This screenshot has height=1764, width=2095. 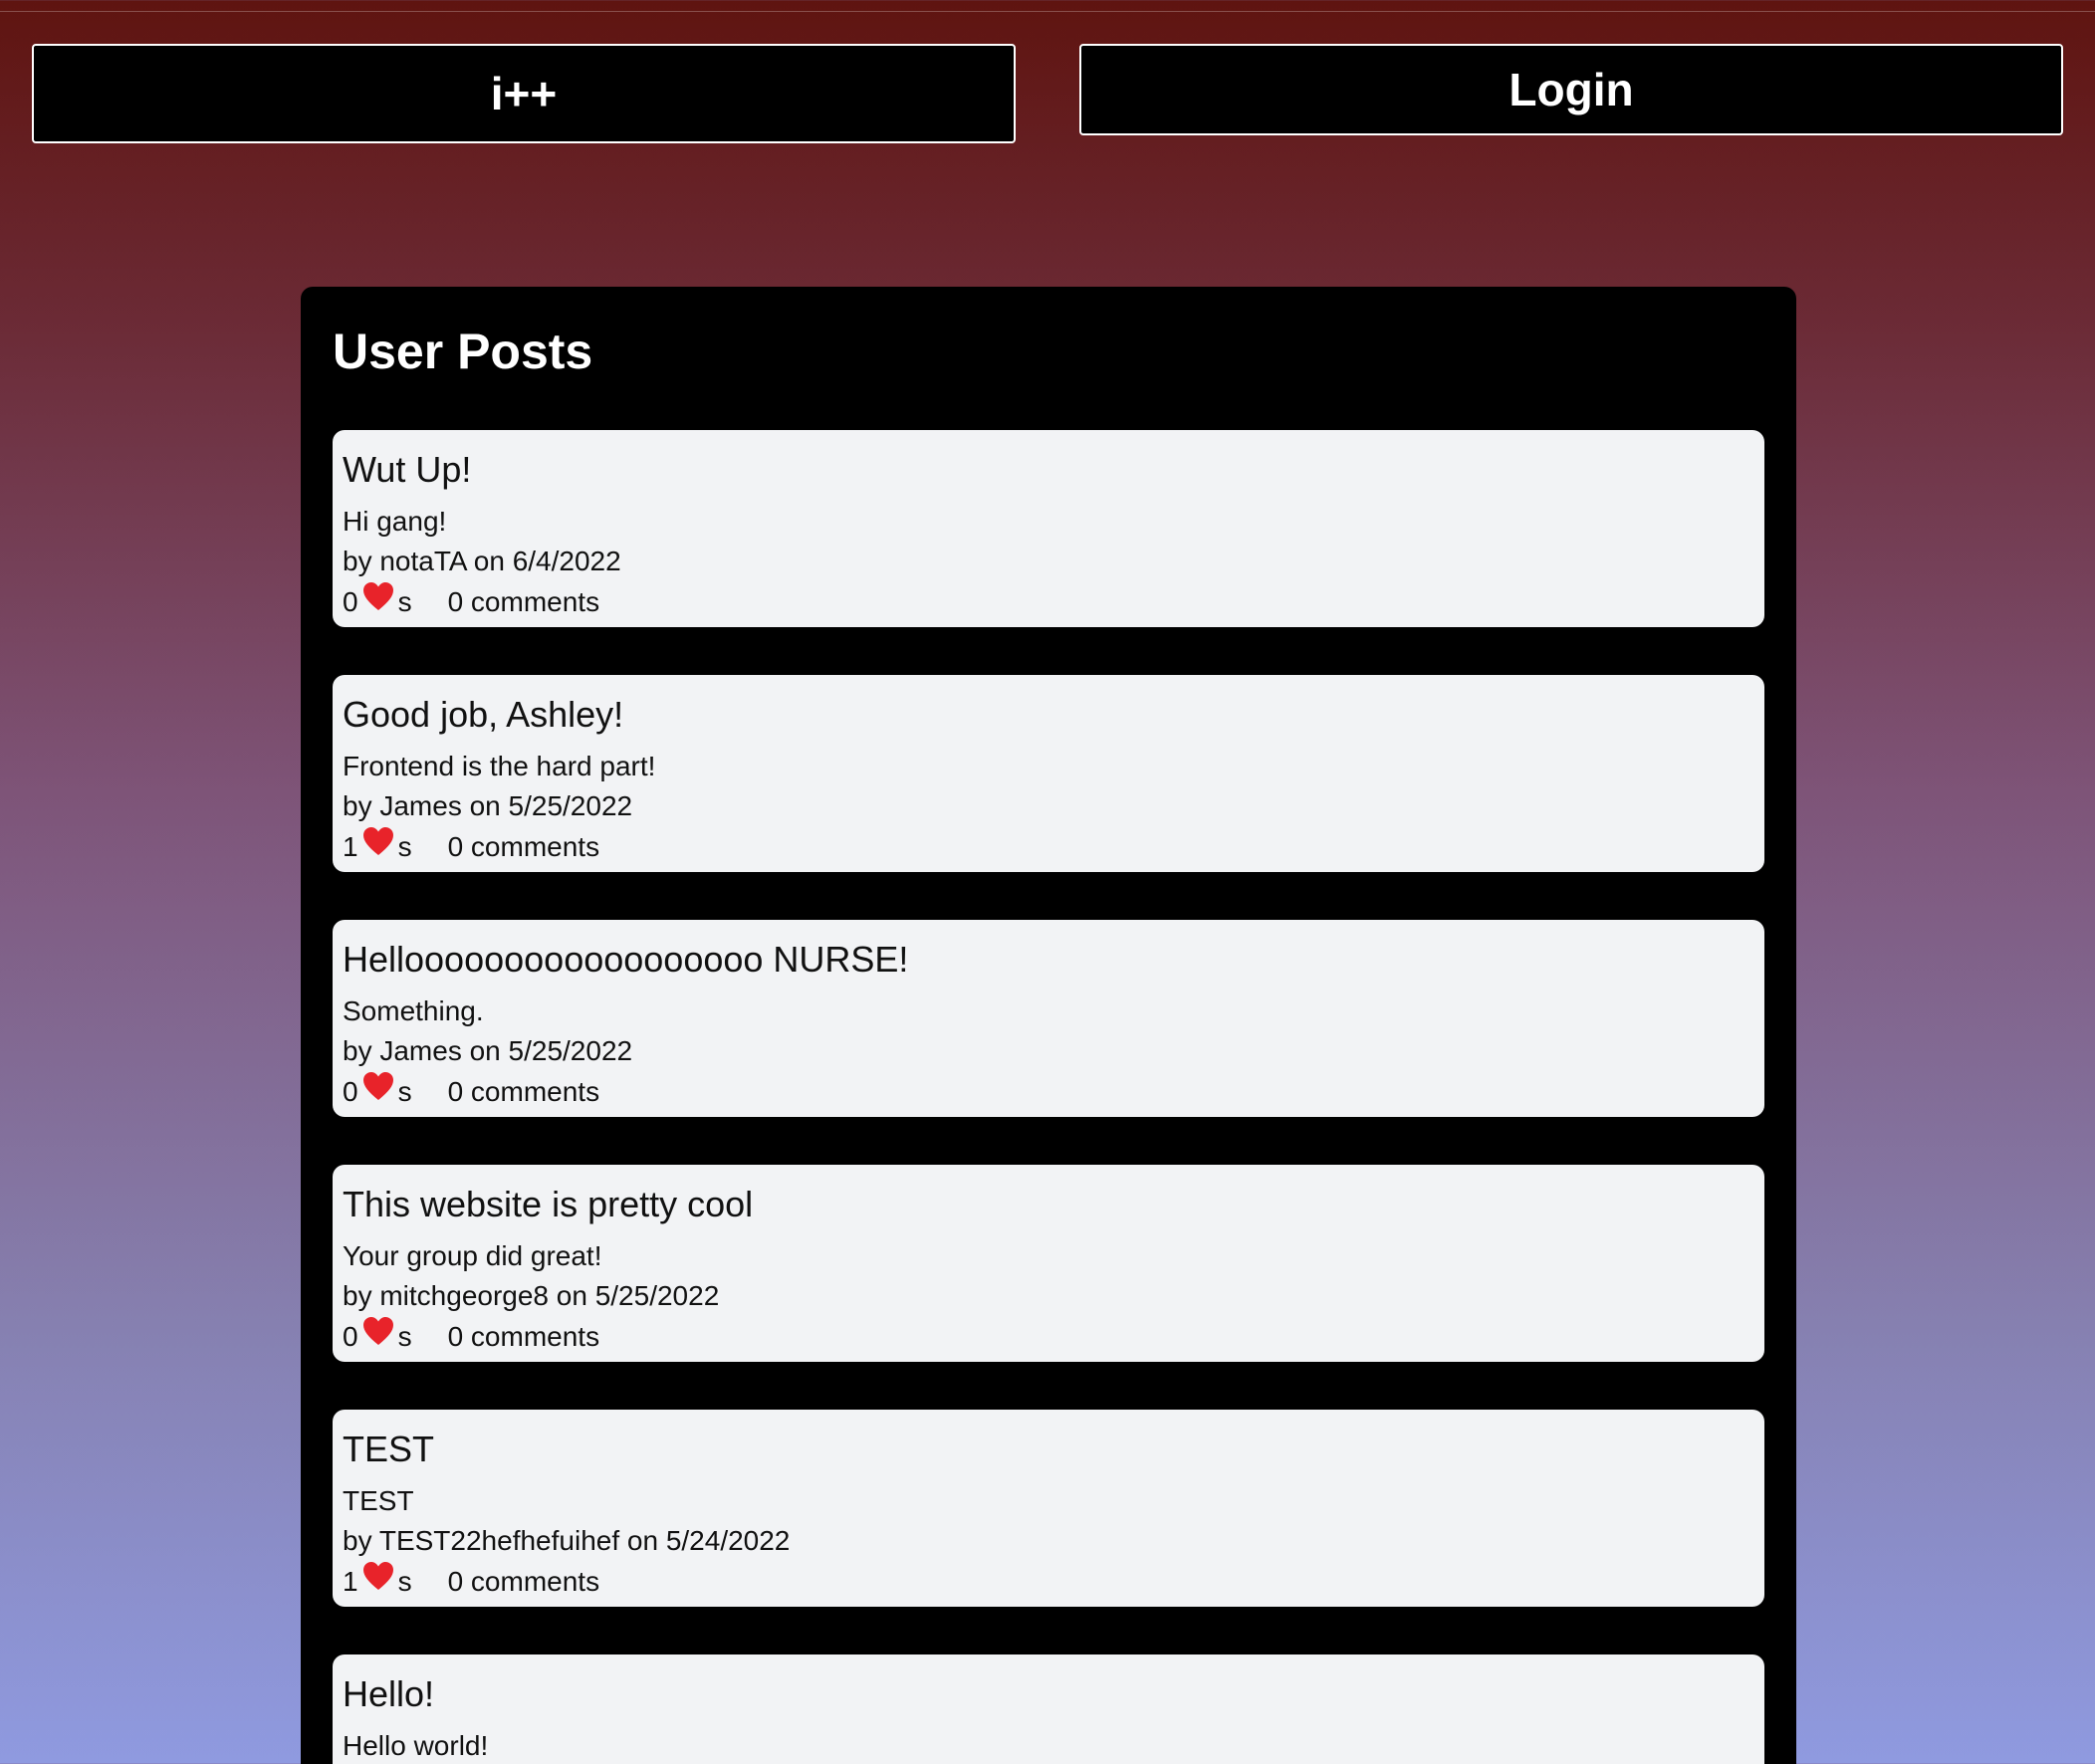 What do you see at coordinates (1048, 715) in the screenshot?
I see `post-title: Good job, Ashley!` at bounding box center [1048, 715].